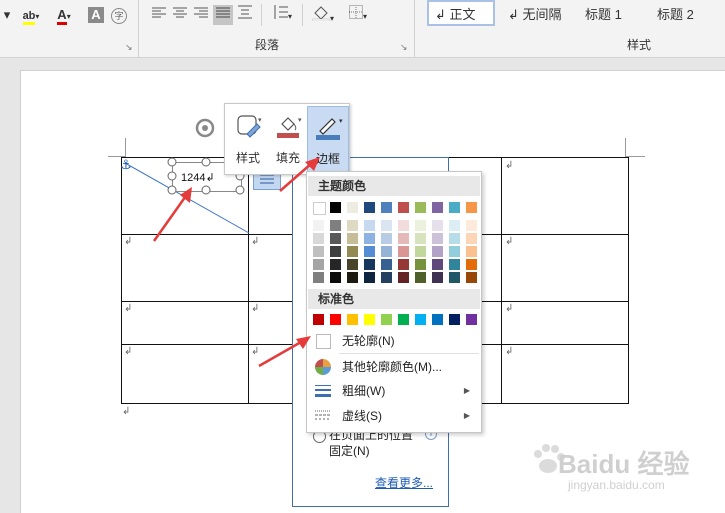  I want to click on align-center-icon, so click(180, 15).